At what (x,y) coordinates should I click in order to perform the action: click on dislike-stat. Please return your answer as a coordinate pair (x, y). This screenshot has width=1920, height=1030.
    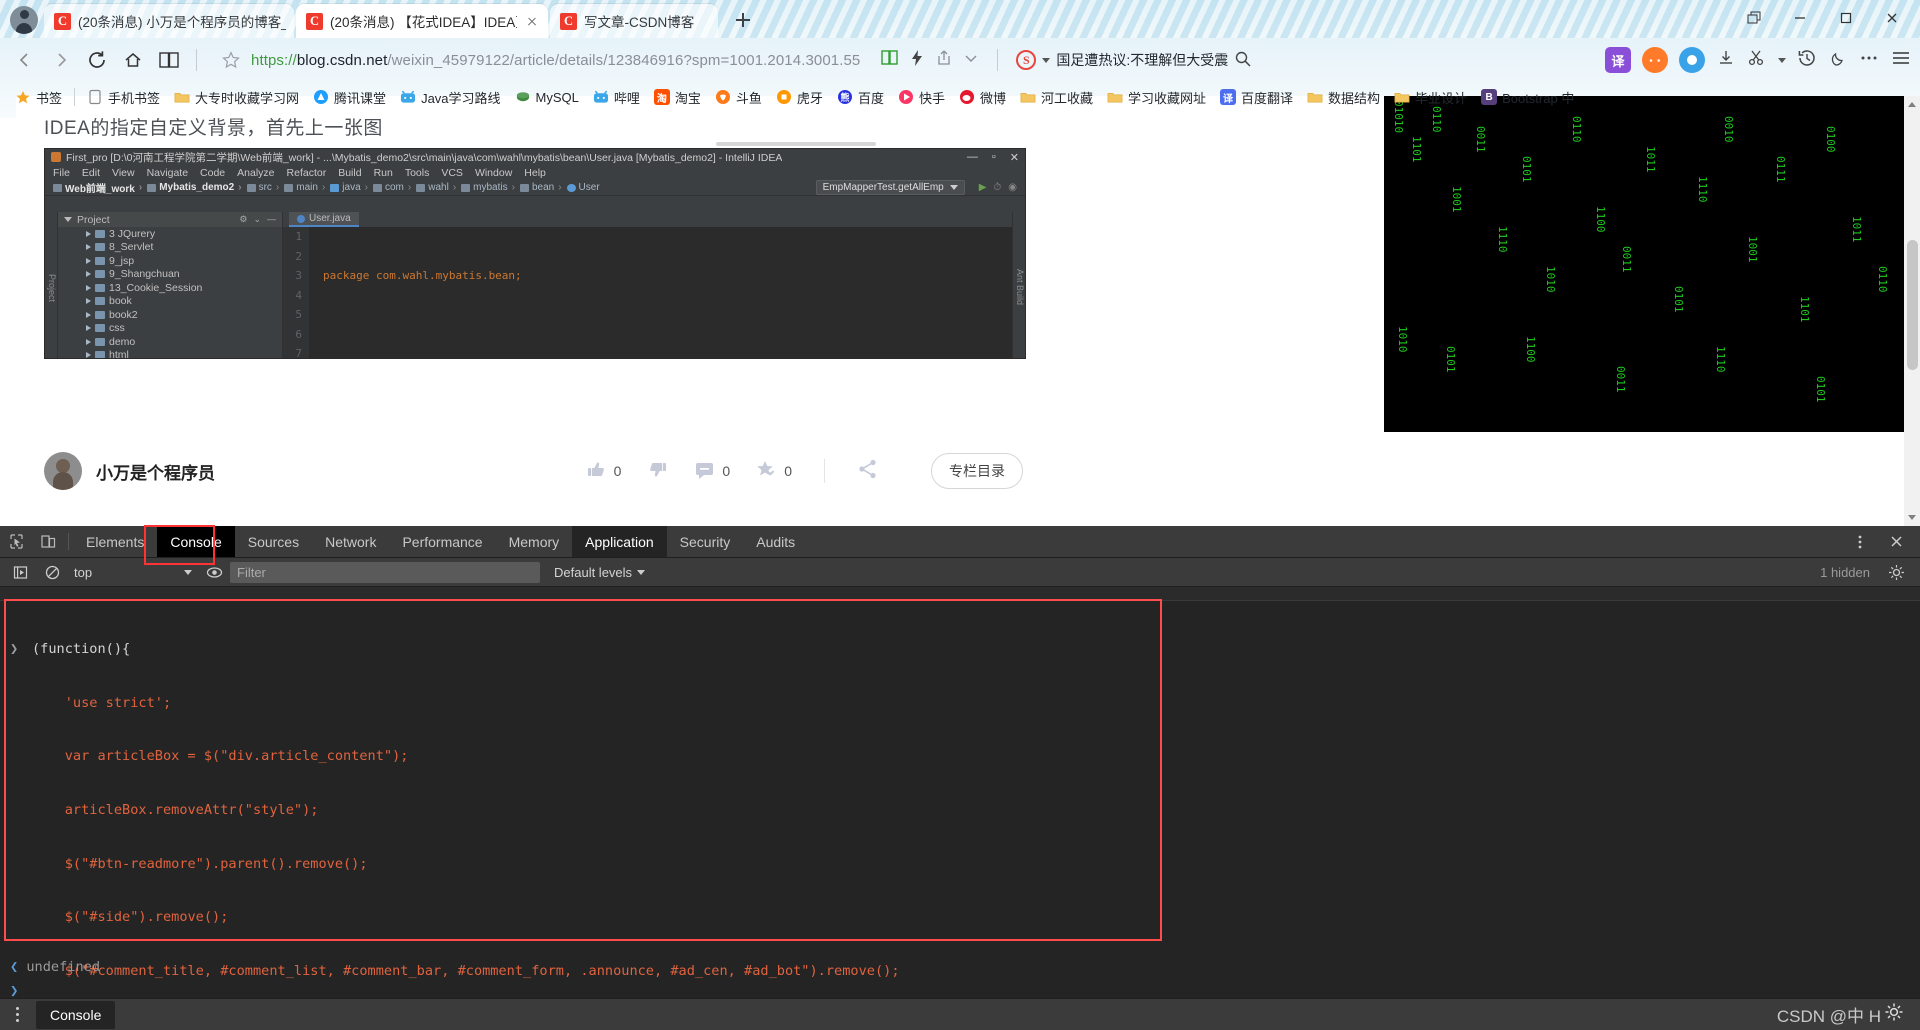
    Looking at the image, I should click on (657, 471).